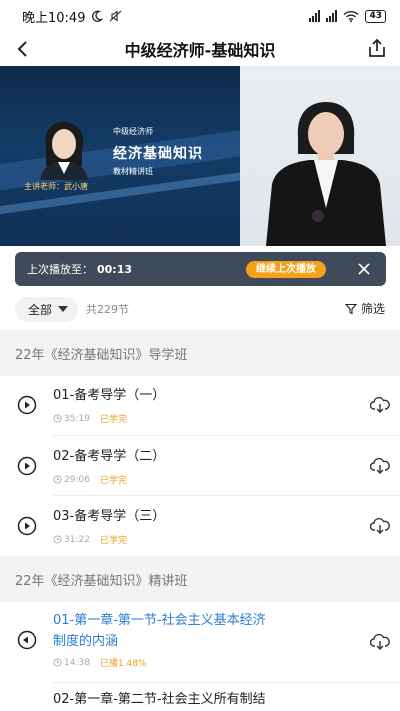 Image resolution: width=400 pixels, height=711 pixels. Describe the element at coordinates (109, 395) in the screenshot. I see `lesson-title: 01-备考导学（一）` at that location.